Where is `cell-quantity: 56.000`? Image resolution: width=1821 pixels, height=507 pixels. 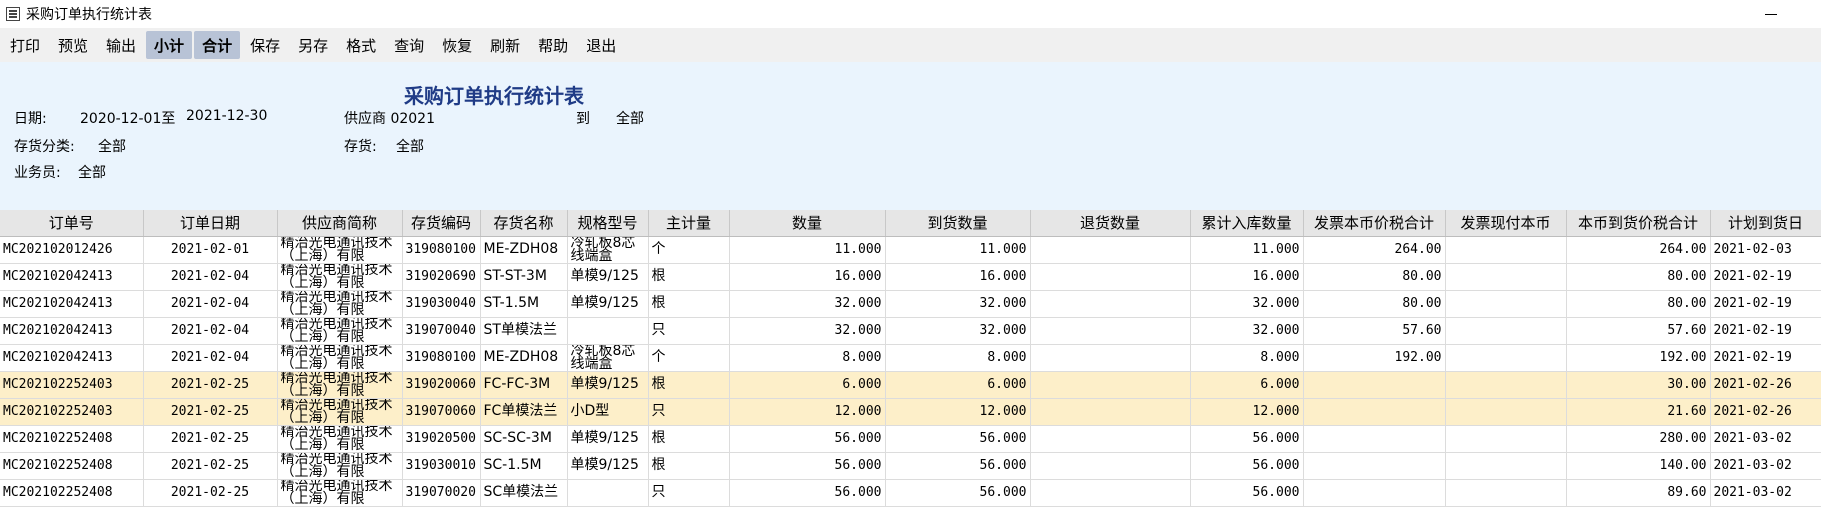 cell-quantity: 56.000 is located at coordinates (807, 439).